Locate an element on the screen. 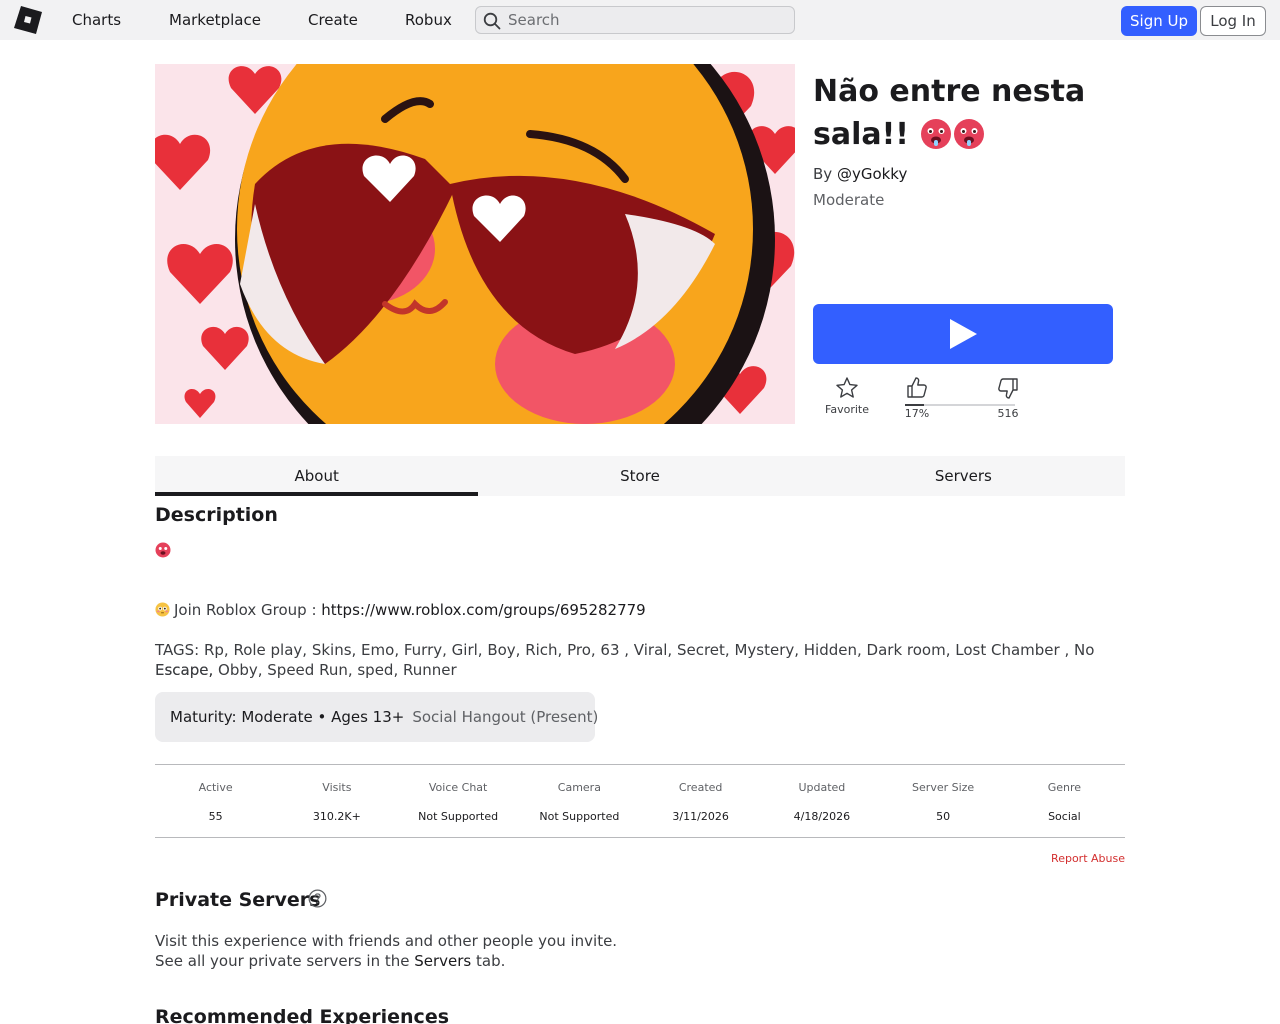  stat-label: Camera is located at coordinates (579, 787).